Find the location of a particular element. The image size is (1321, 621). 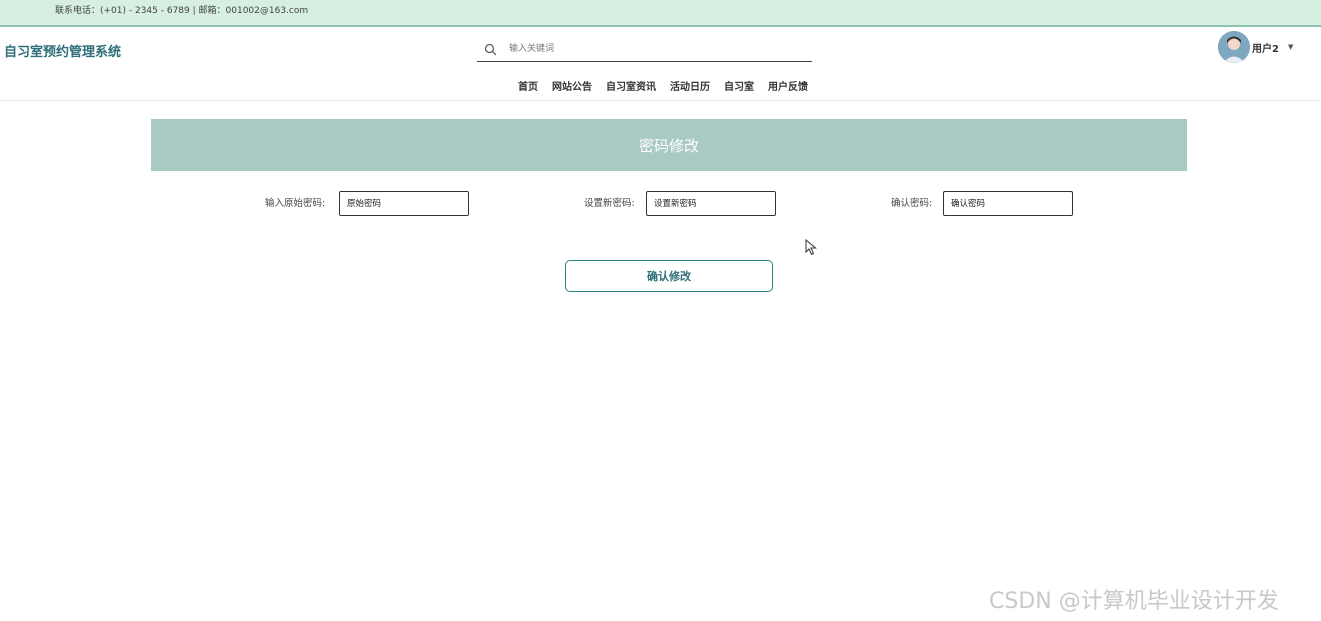

page-title-banner: 密码修改 is located at coordinates (669, 145).